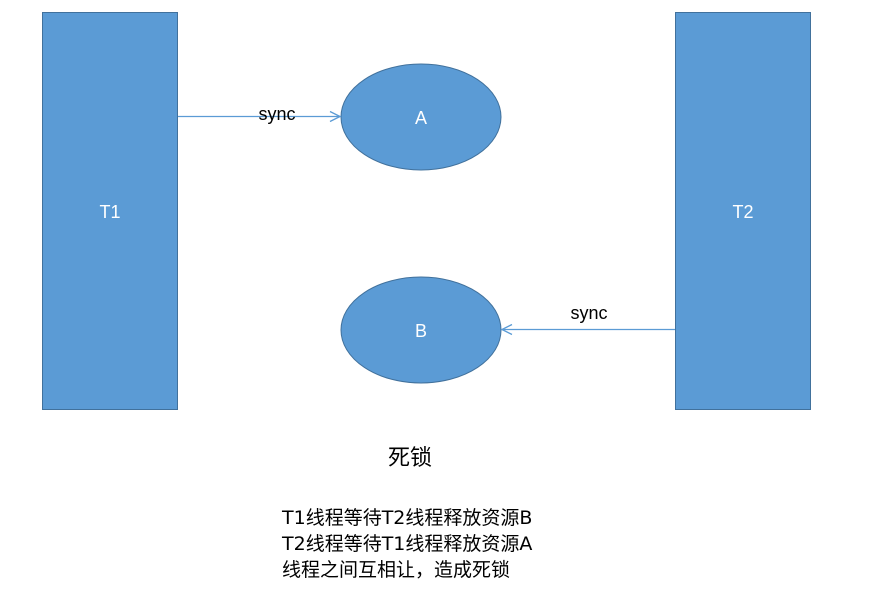 Image resolution: width=875 pixels, height=596 pixels. Describe the element at coordinates (276, 114) in the screenshot. I see `edge-t1-to-a-label: sync` at that location.